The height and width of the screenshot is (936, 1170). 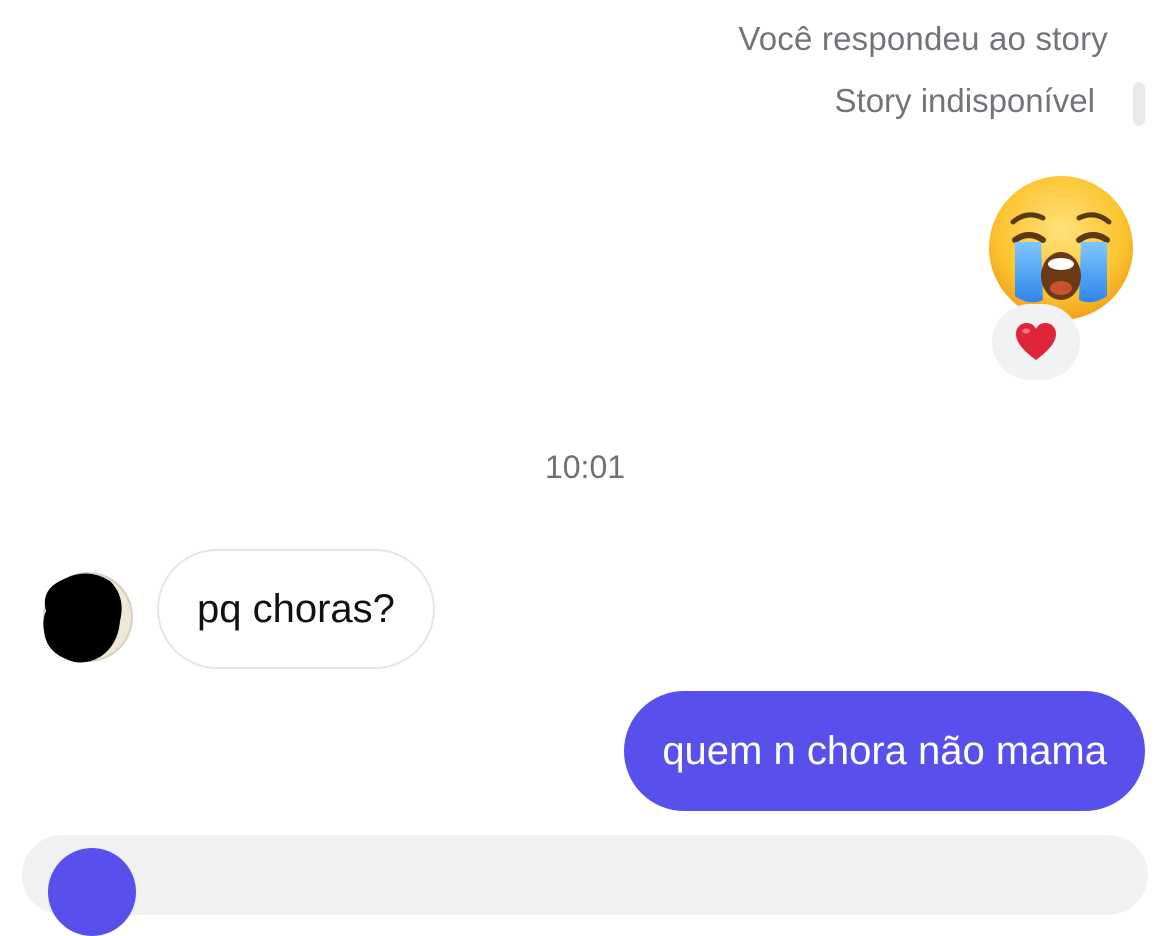 I want to click on incoming-message-bubble: pq choras?, so click(x=296, y=609).